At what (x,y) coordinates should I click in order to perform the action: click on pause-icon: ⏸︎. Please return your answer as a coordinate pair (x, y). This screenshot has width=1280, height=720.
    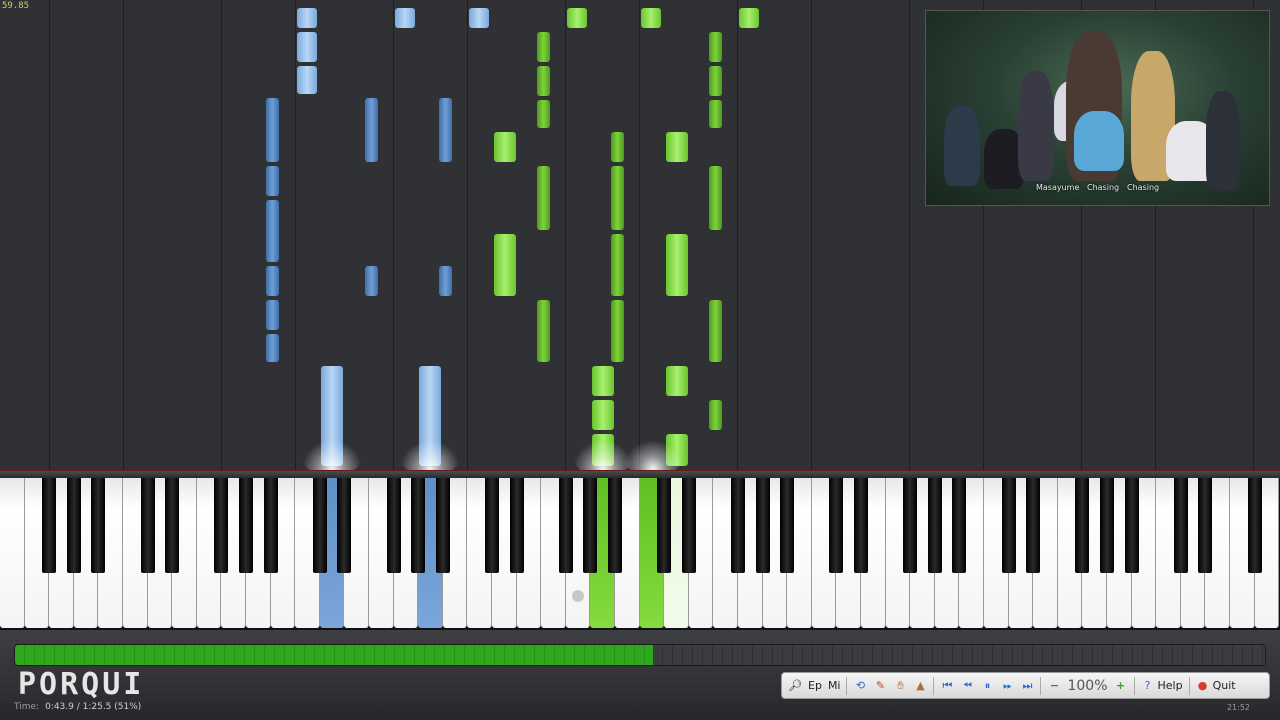
    Looking at the image, I should click on (987, 686).